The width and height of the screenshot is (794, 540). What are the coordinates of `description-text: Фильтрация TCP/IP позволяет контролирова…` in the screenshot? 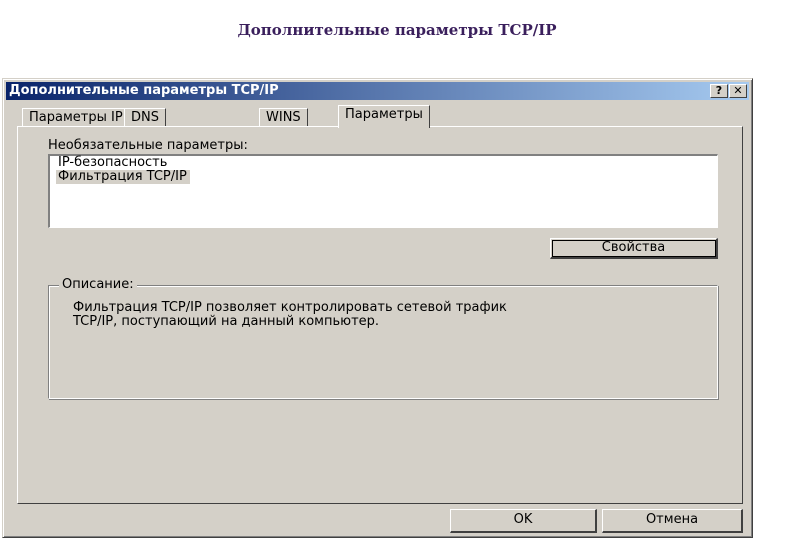 It's located at (290, 314).